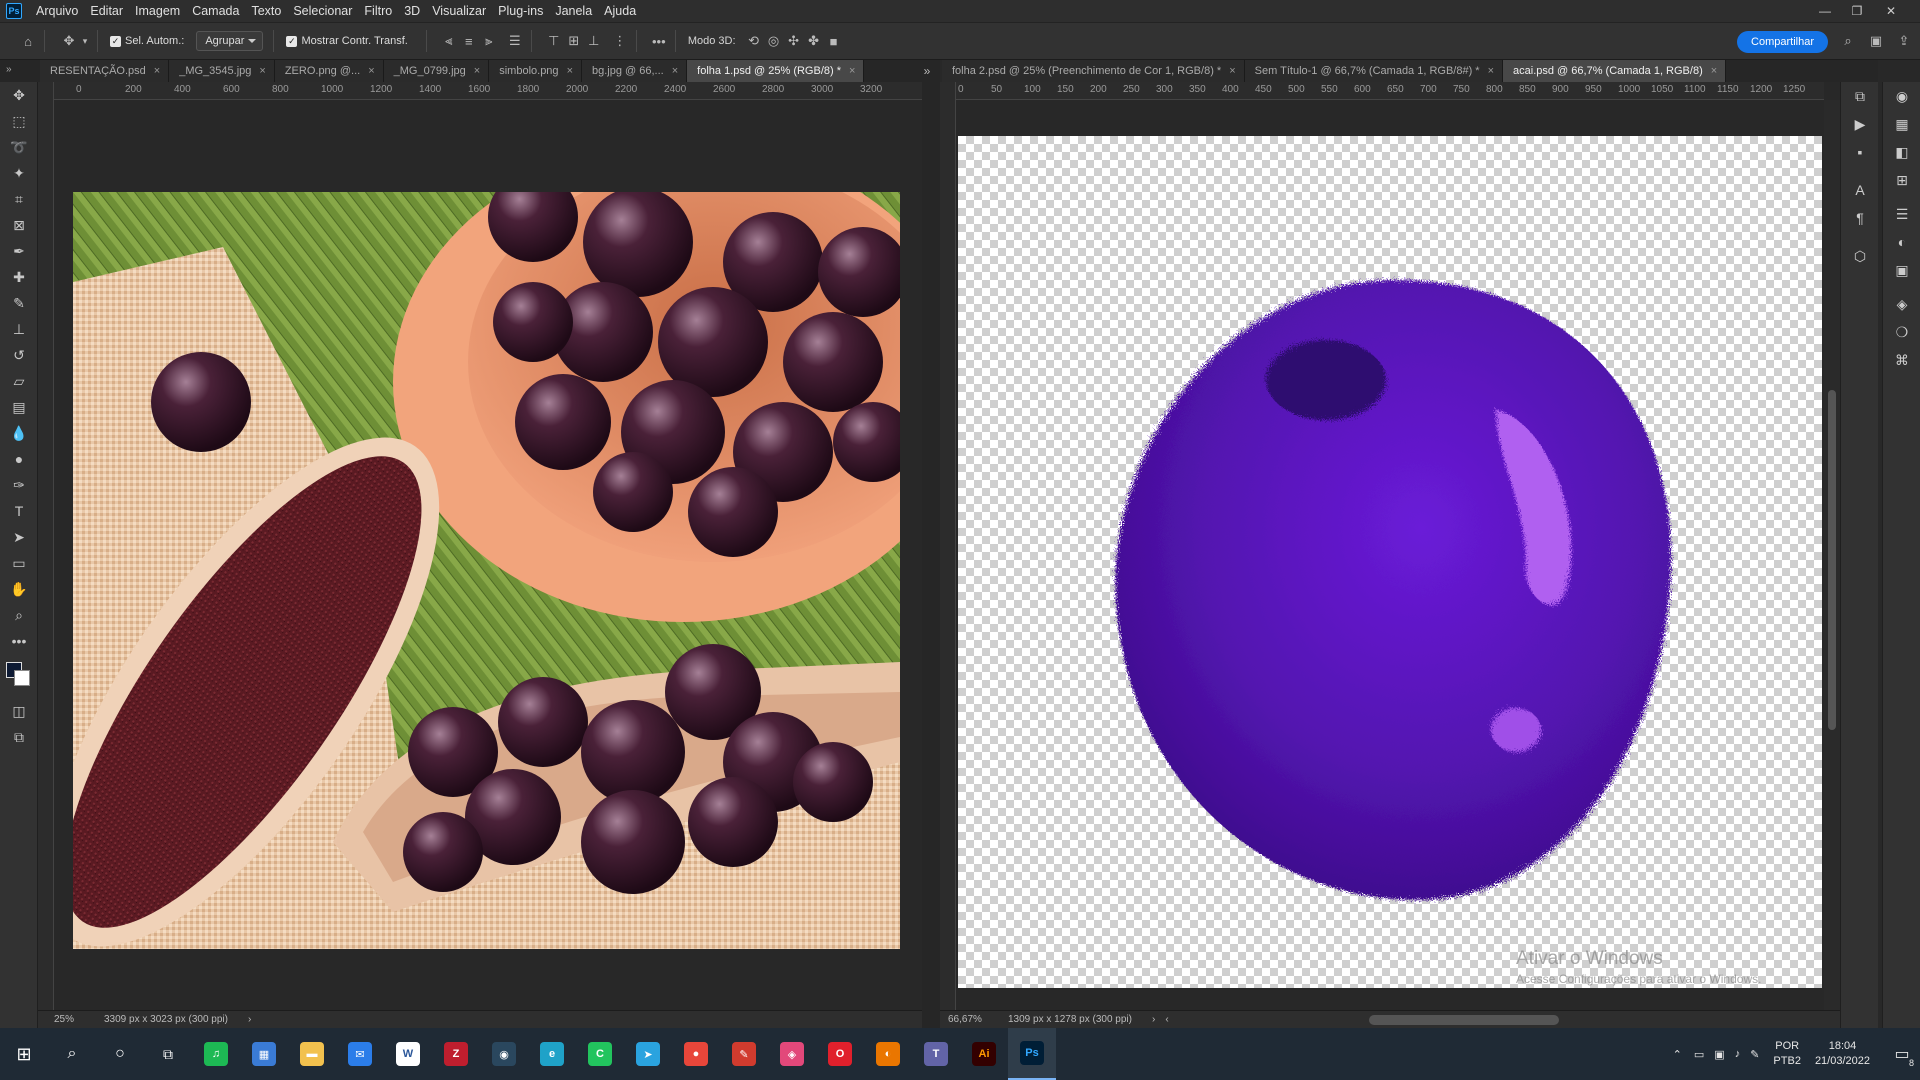  I want to click on teams-icon: T, so click(936, 1054).